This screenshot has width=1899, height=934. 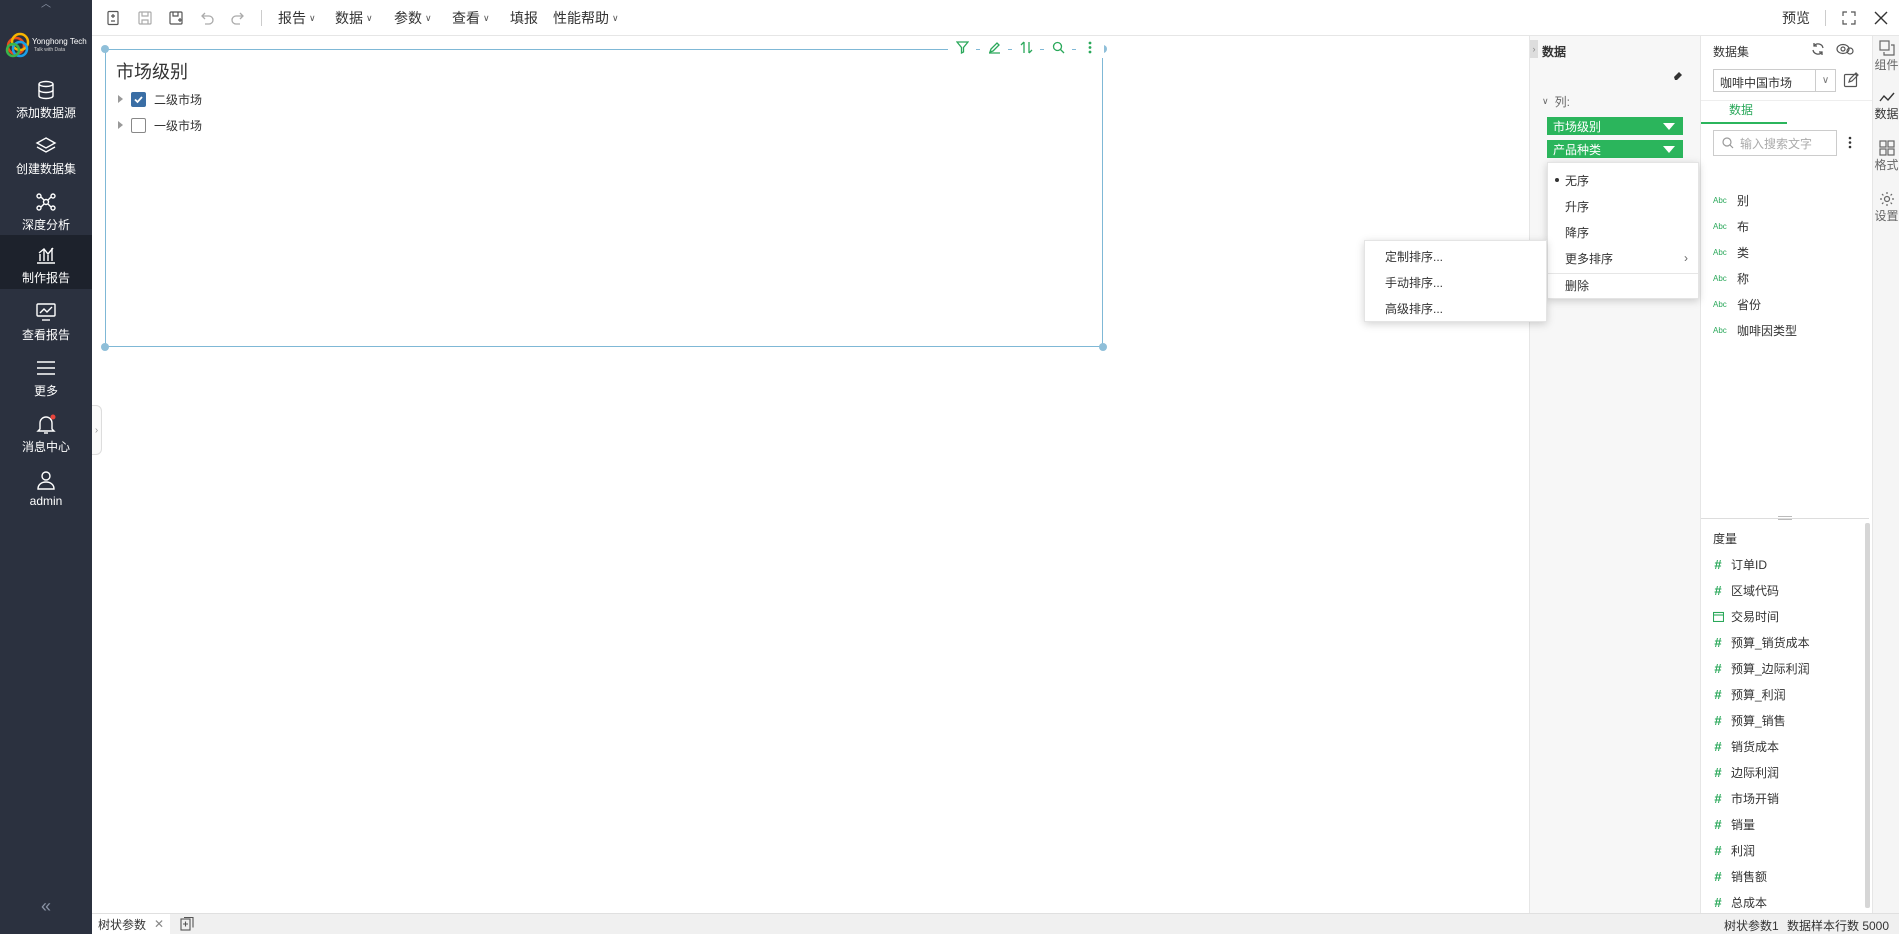 What do you see at coordinates (1746, 772) in the screenshot?
I see `field-item: # 边际利润` at bounding box center [1746, 772].